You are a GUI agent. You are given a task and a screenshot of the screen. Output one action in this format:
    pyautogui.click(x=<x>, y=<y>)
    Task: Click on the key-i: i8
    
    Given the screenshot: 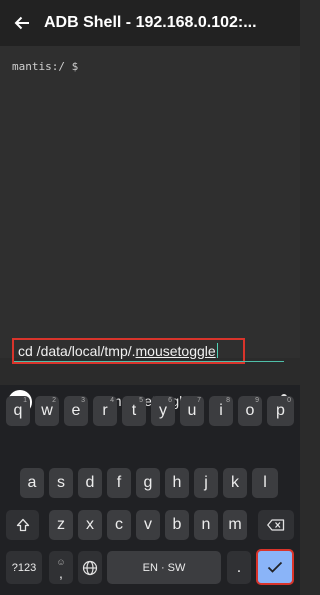 What is the action you would take?
    pyautogui.click(x=221, y=411)
    